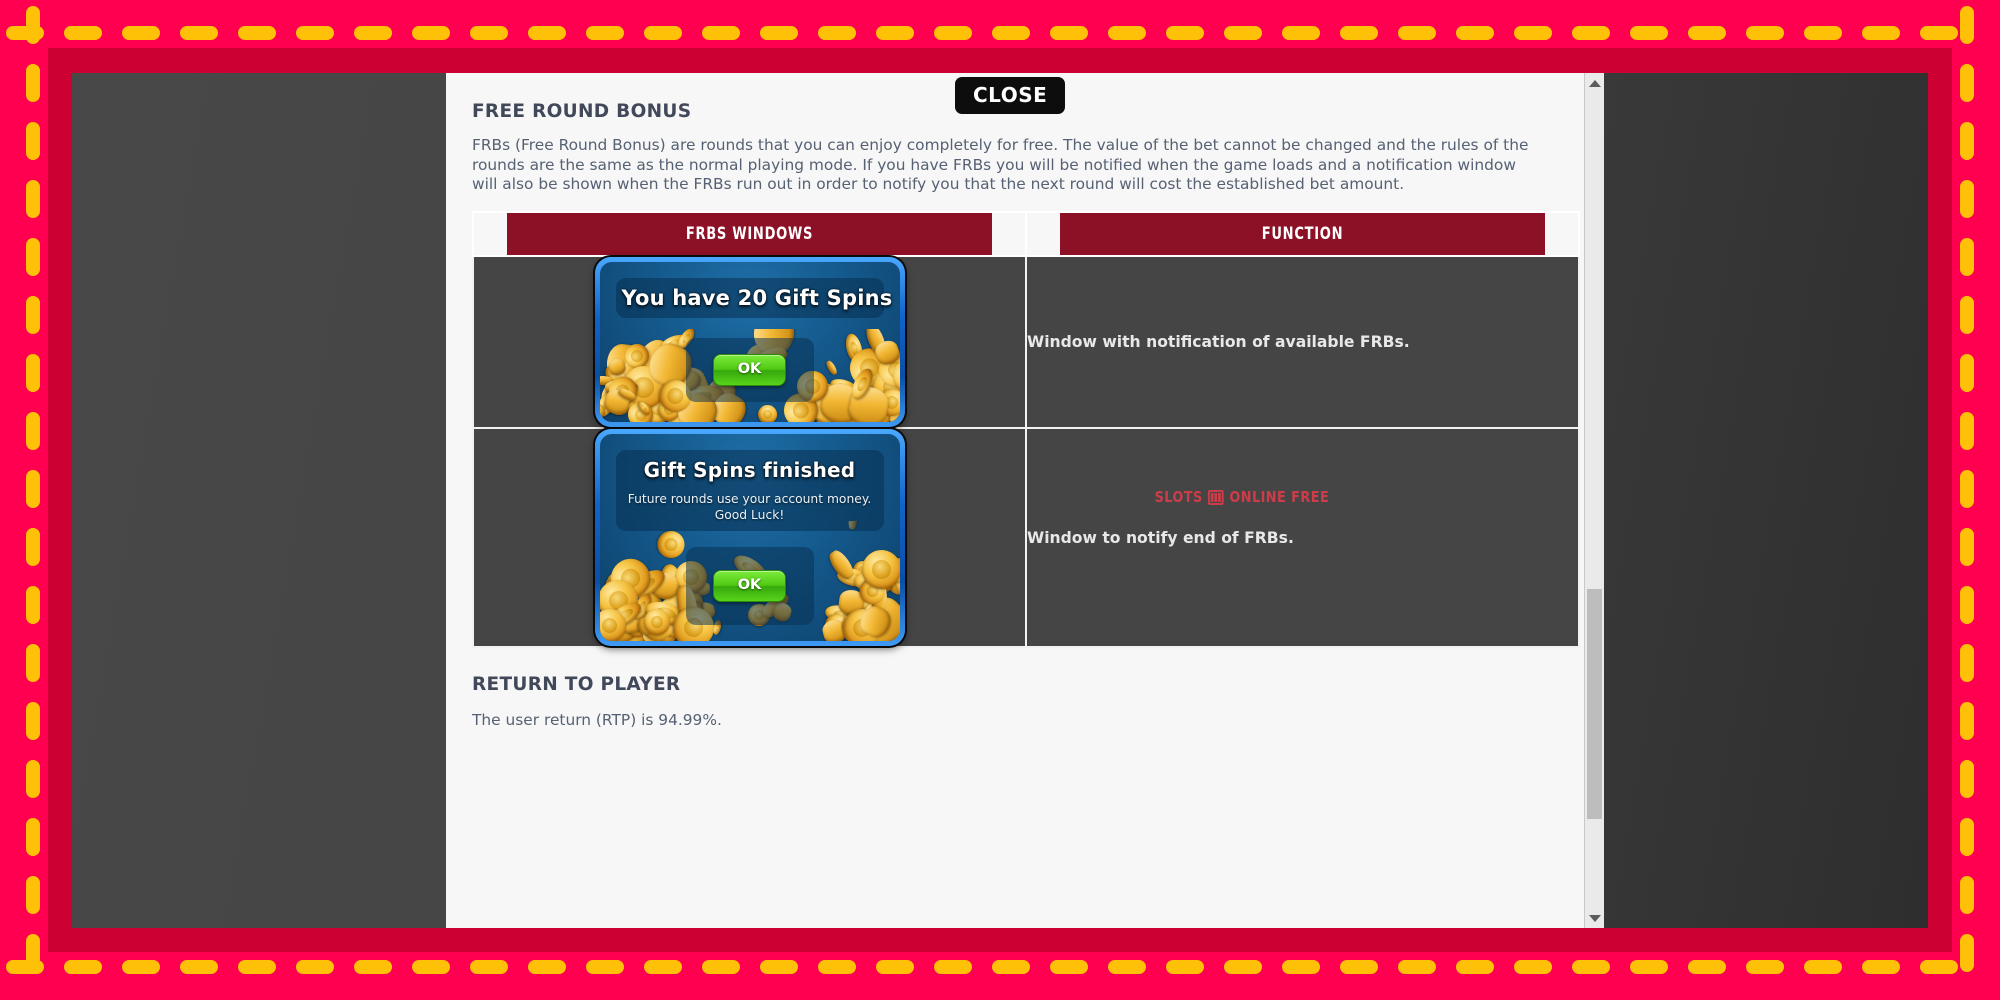 This screenshot has height=1000, width=2000. What do you see at coordinates (1594, 83) in the screenshot?
I see `scroll-up-arrow-icon` at bounding box center [1594, 83].